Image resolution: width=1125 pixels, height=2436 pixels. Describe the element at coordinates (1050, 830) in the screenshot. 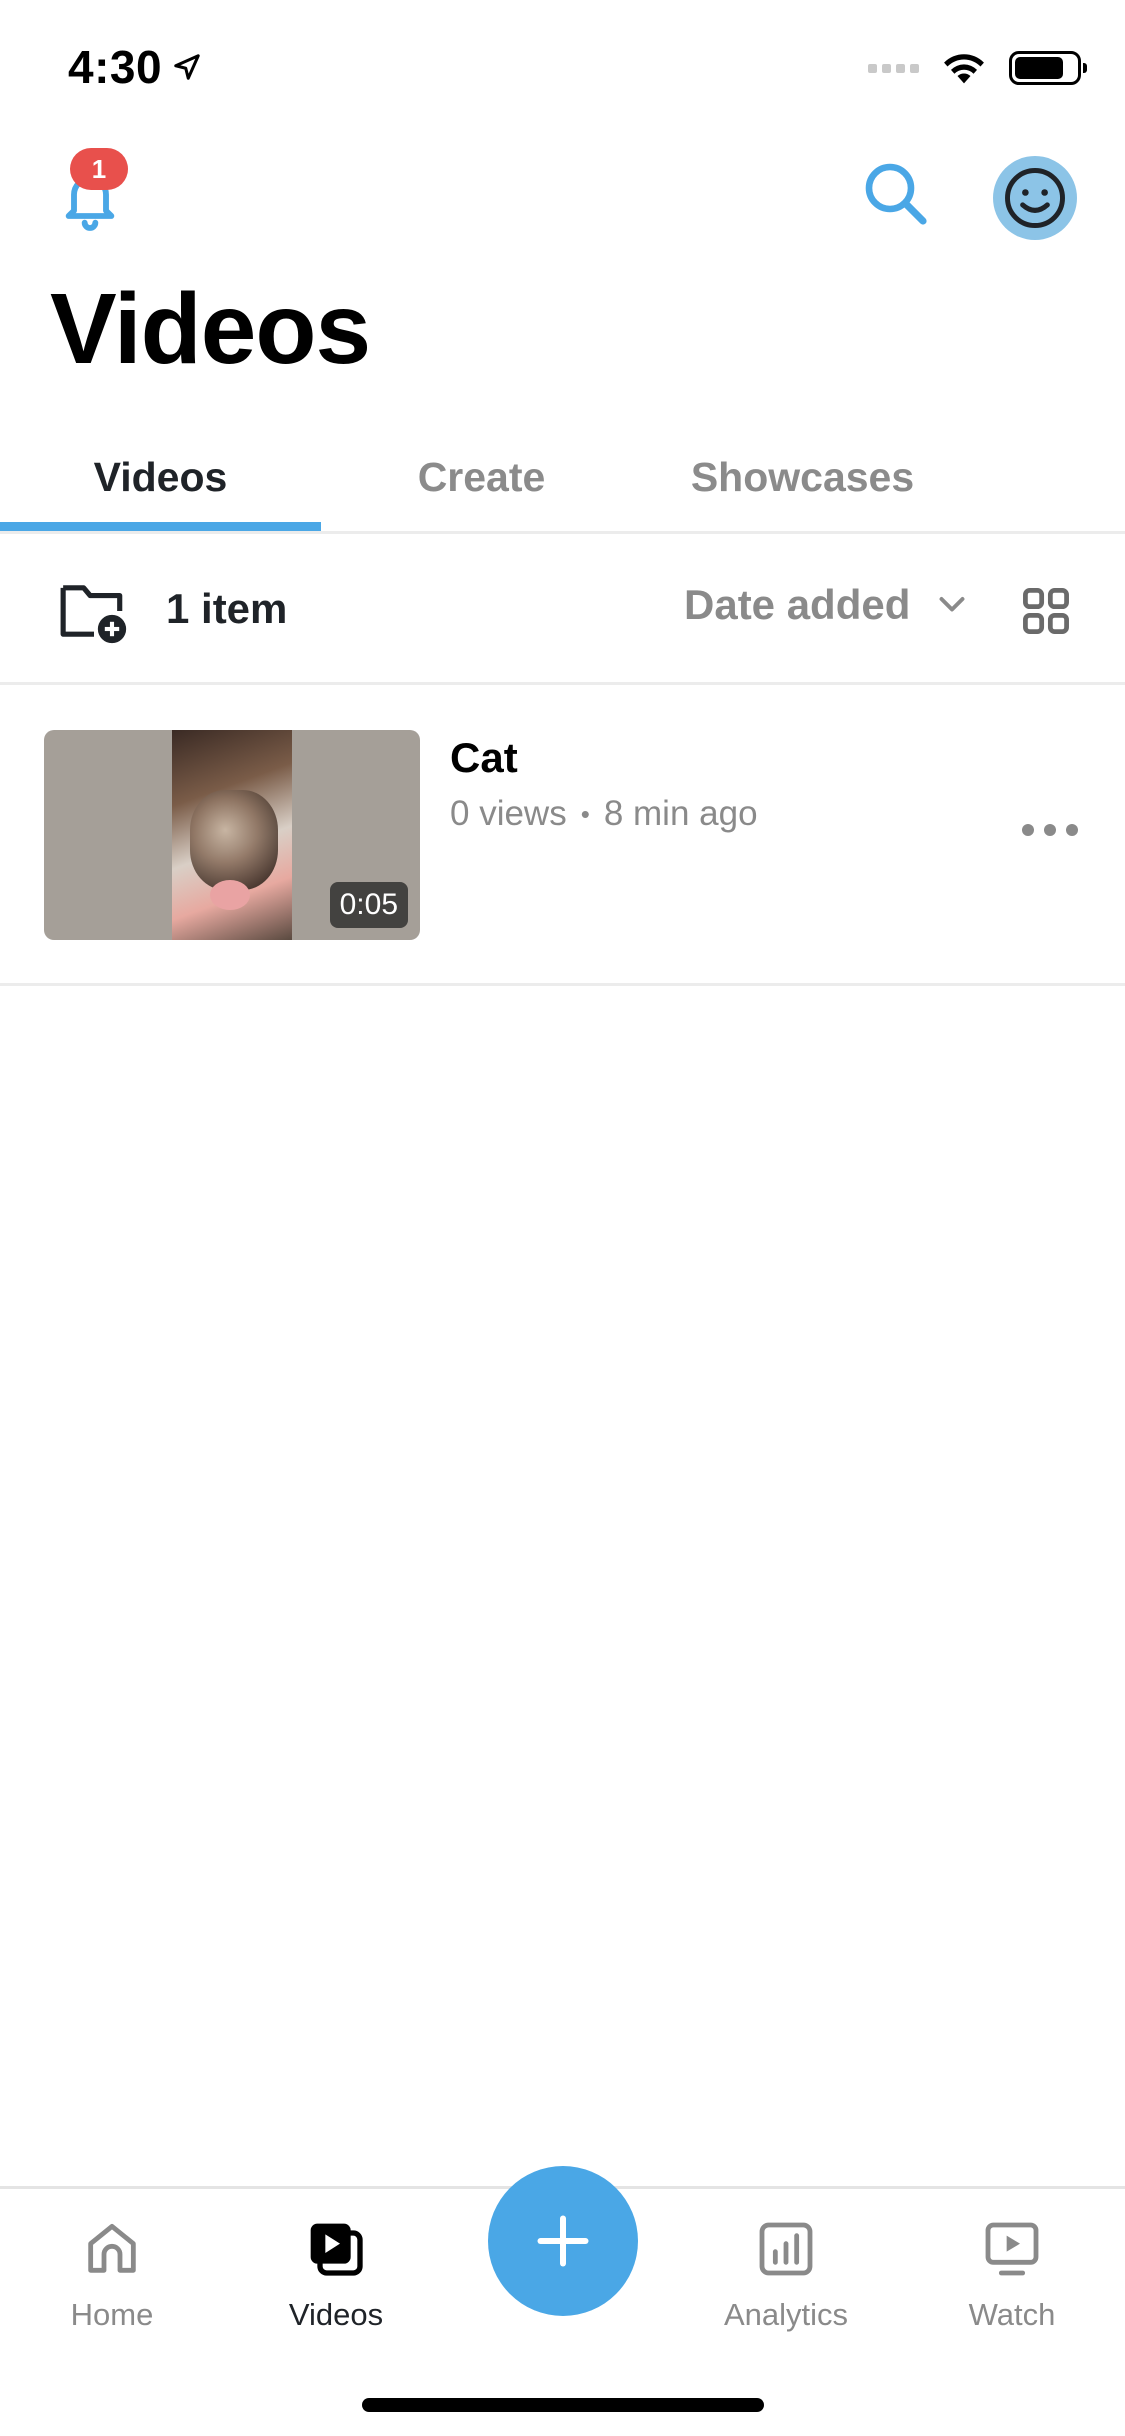

I see `more-options-icon` at that location.